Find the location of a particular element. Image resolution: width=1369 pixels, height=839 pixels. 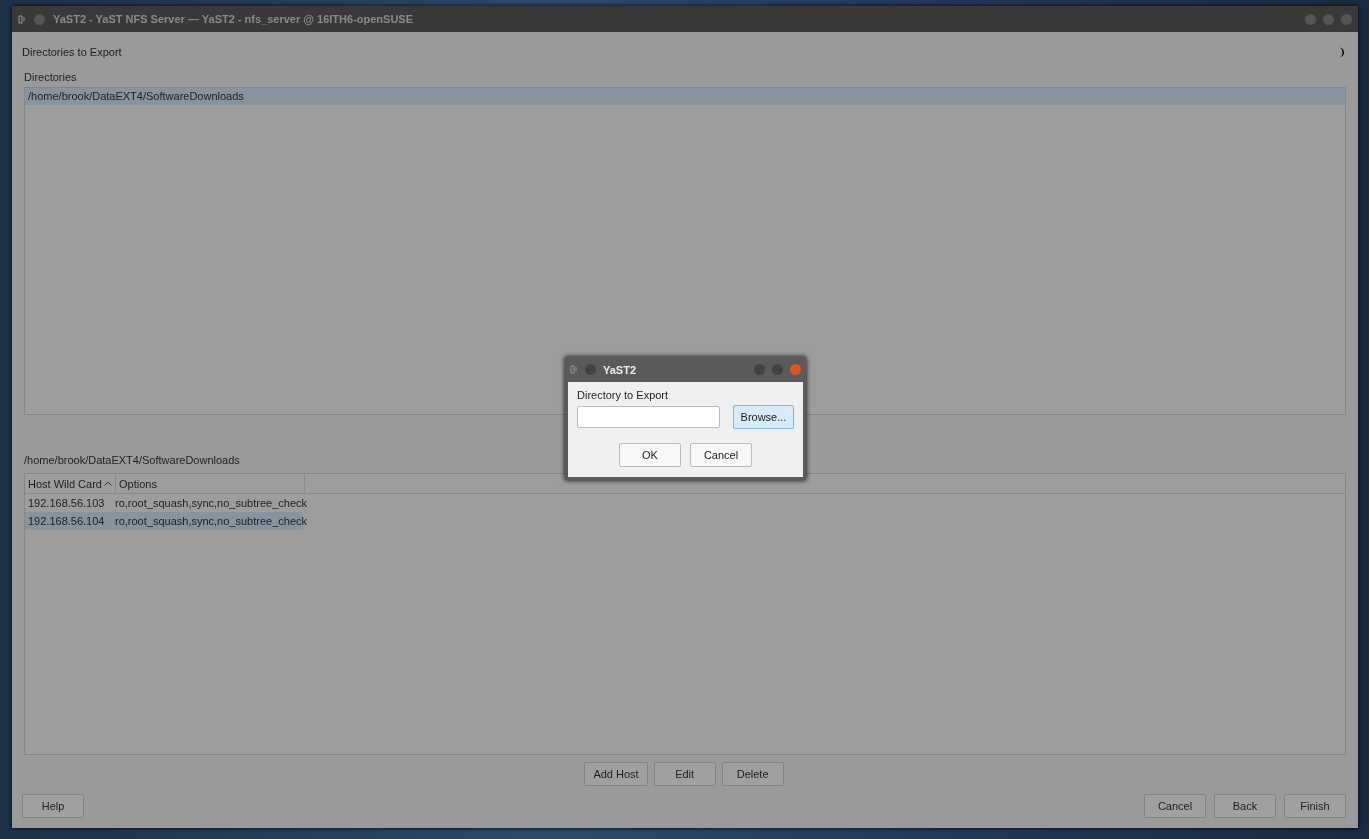

table-cell-text: 192.168.56.104 is located at coordinates (66, 521).